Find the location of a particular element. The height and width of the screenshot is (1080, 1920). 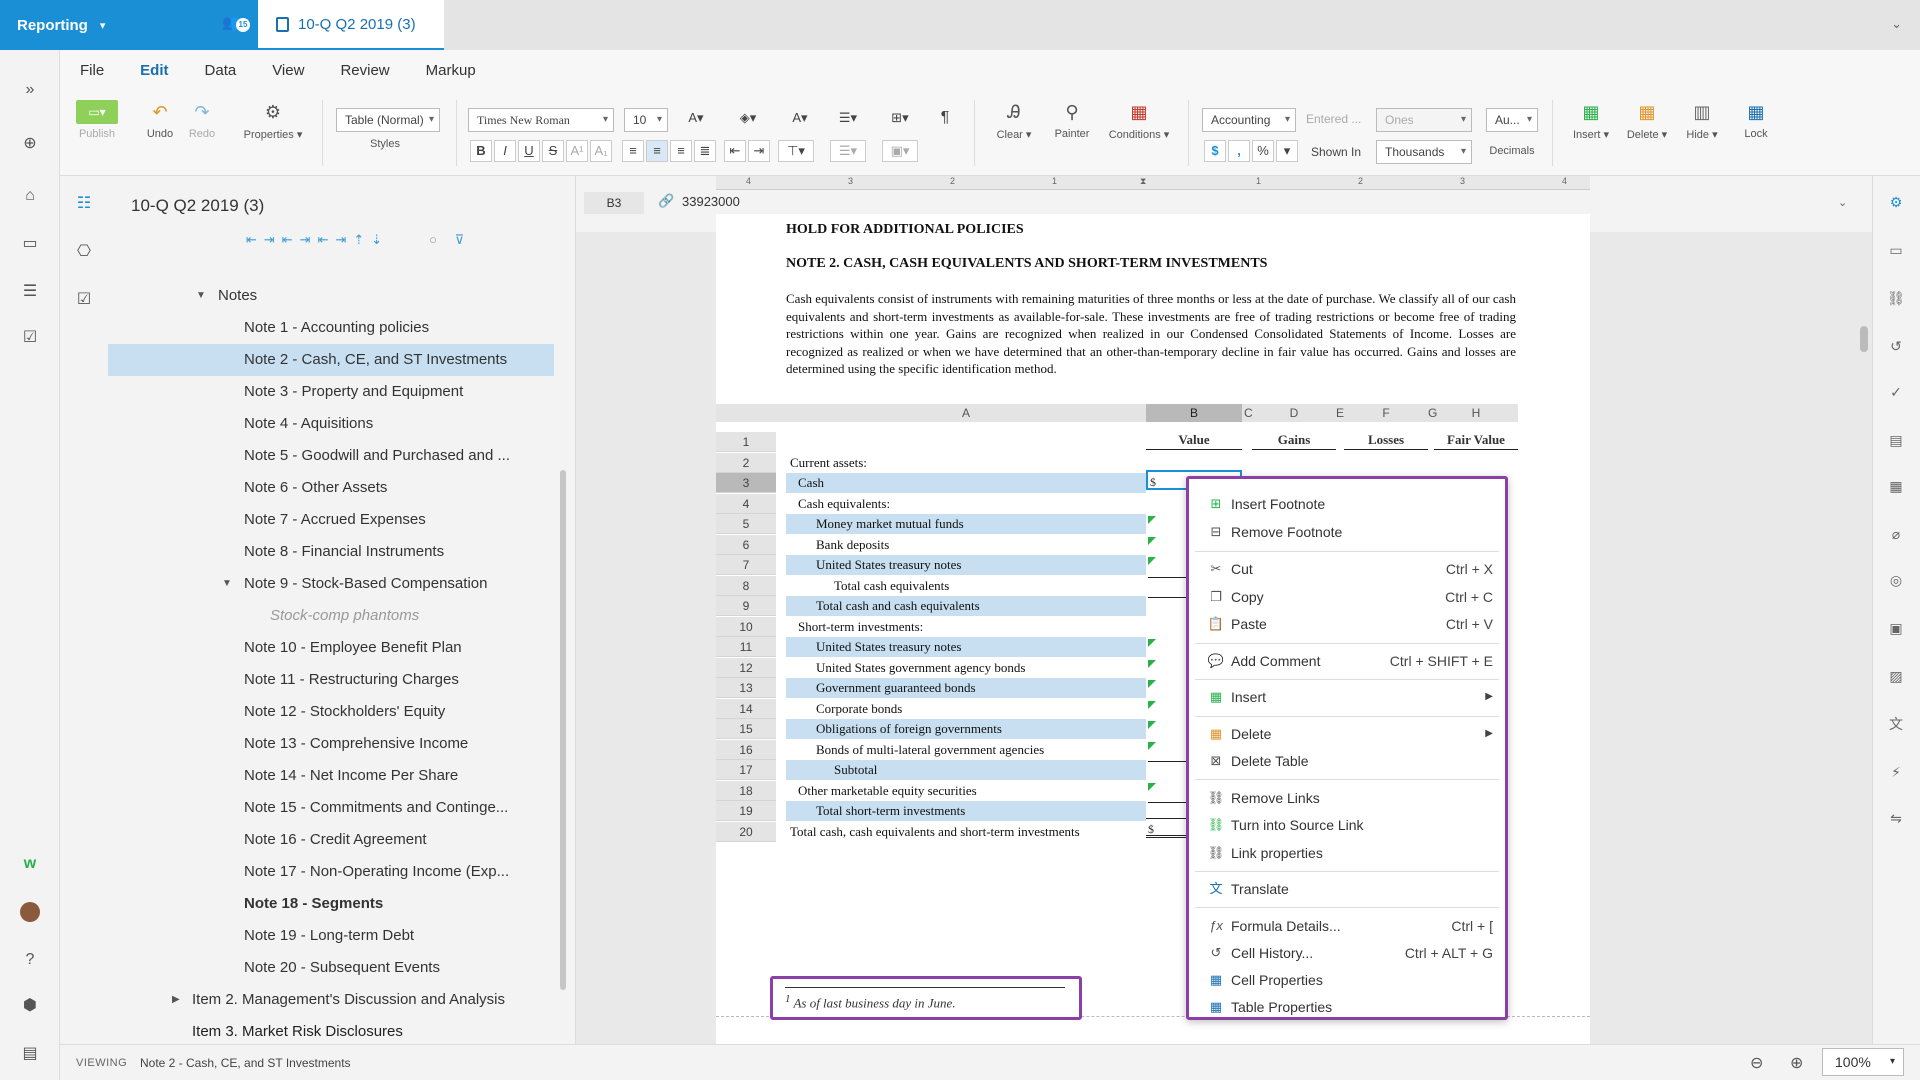

shown-in-select: Thousands is located at coordinates (1424, 152).